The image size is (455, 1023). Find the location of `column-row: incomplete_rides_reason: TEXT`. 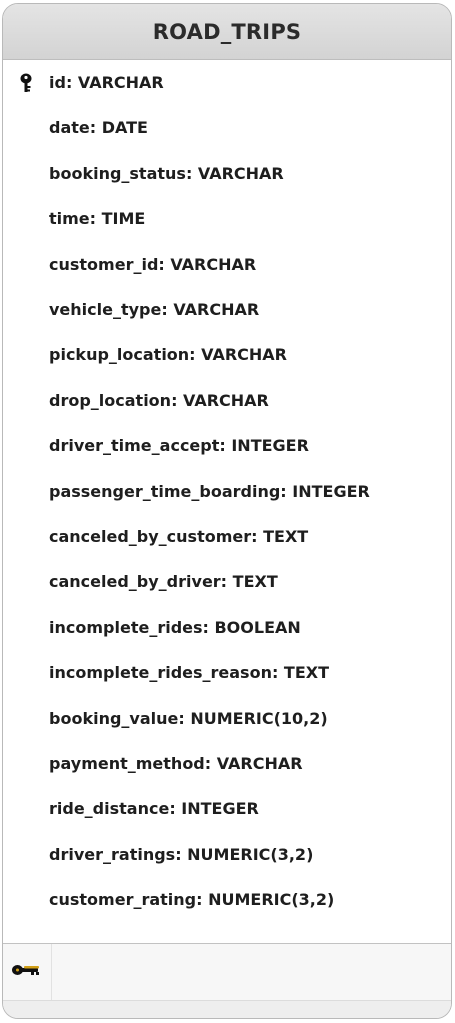

column-row: incomplete_rides_reason: TEXT is located at coordinates (227, 672).